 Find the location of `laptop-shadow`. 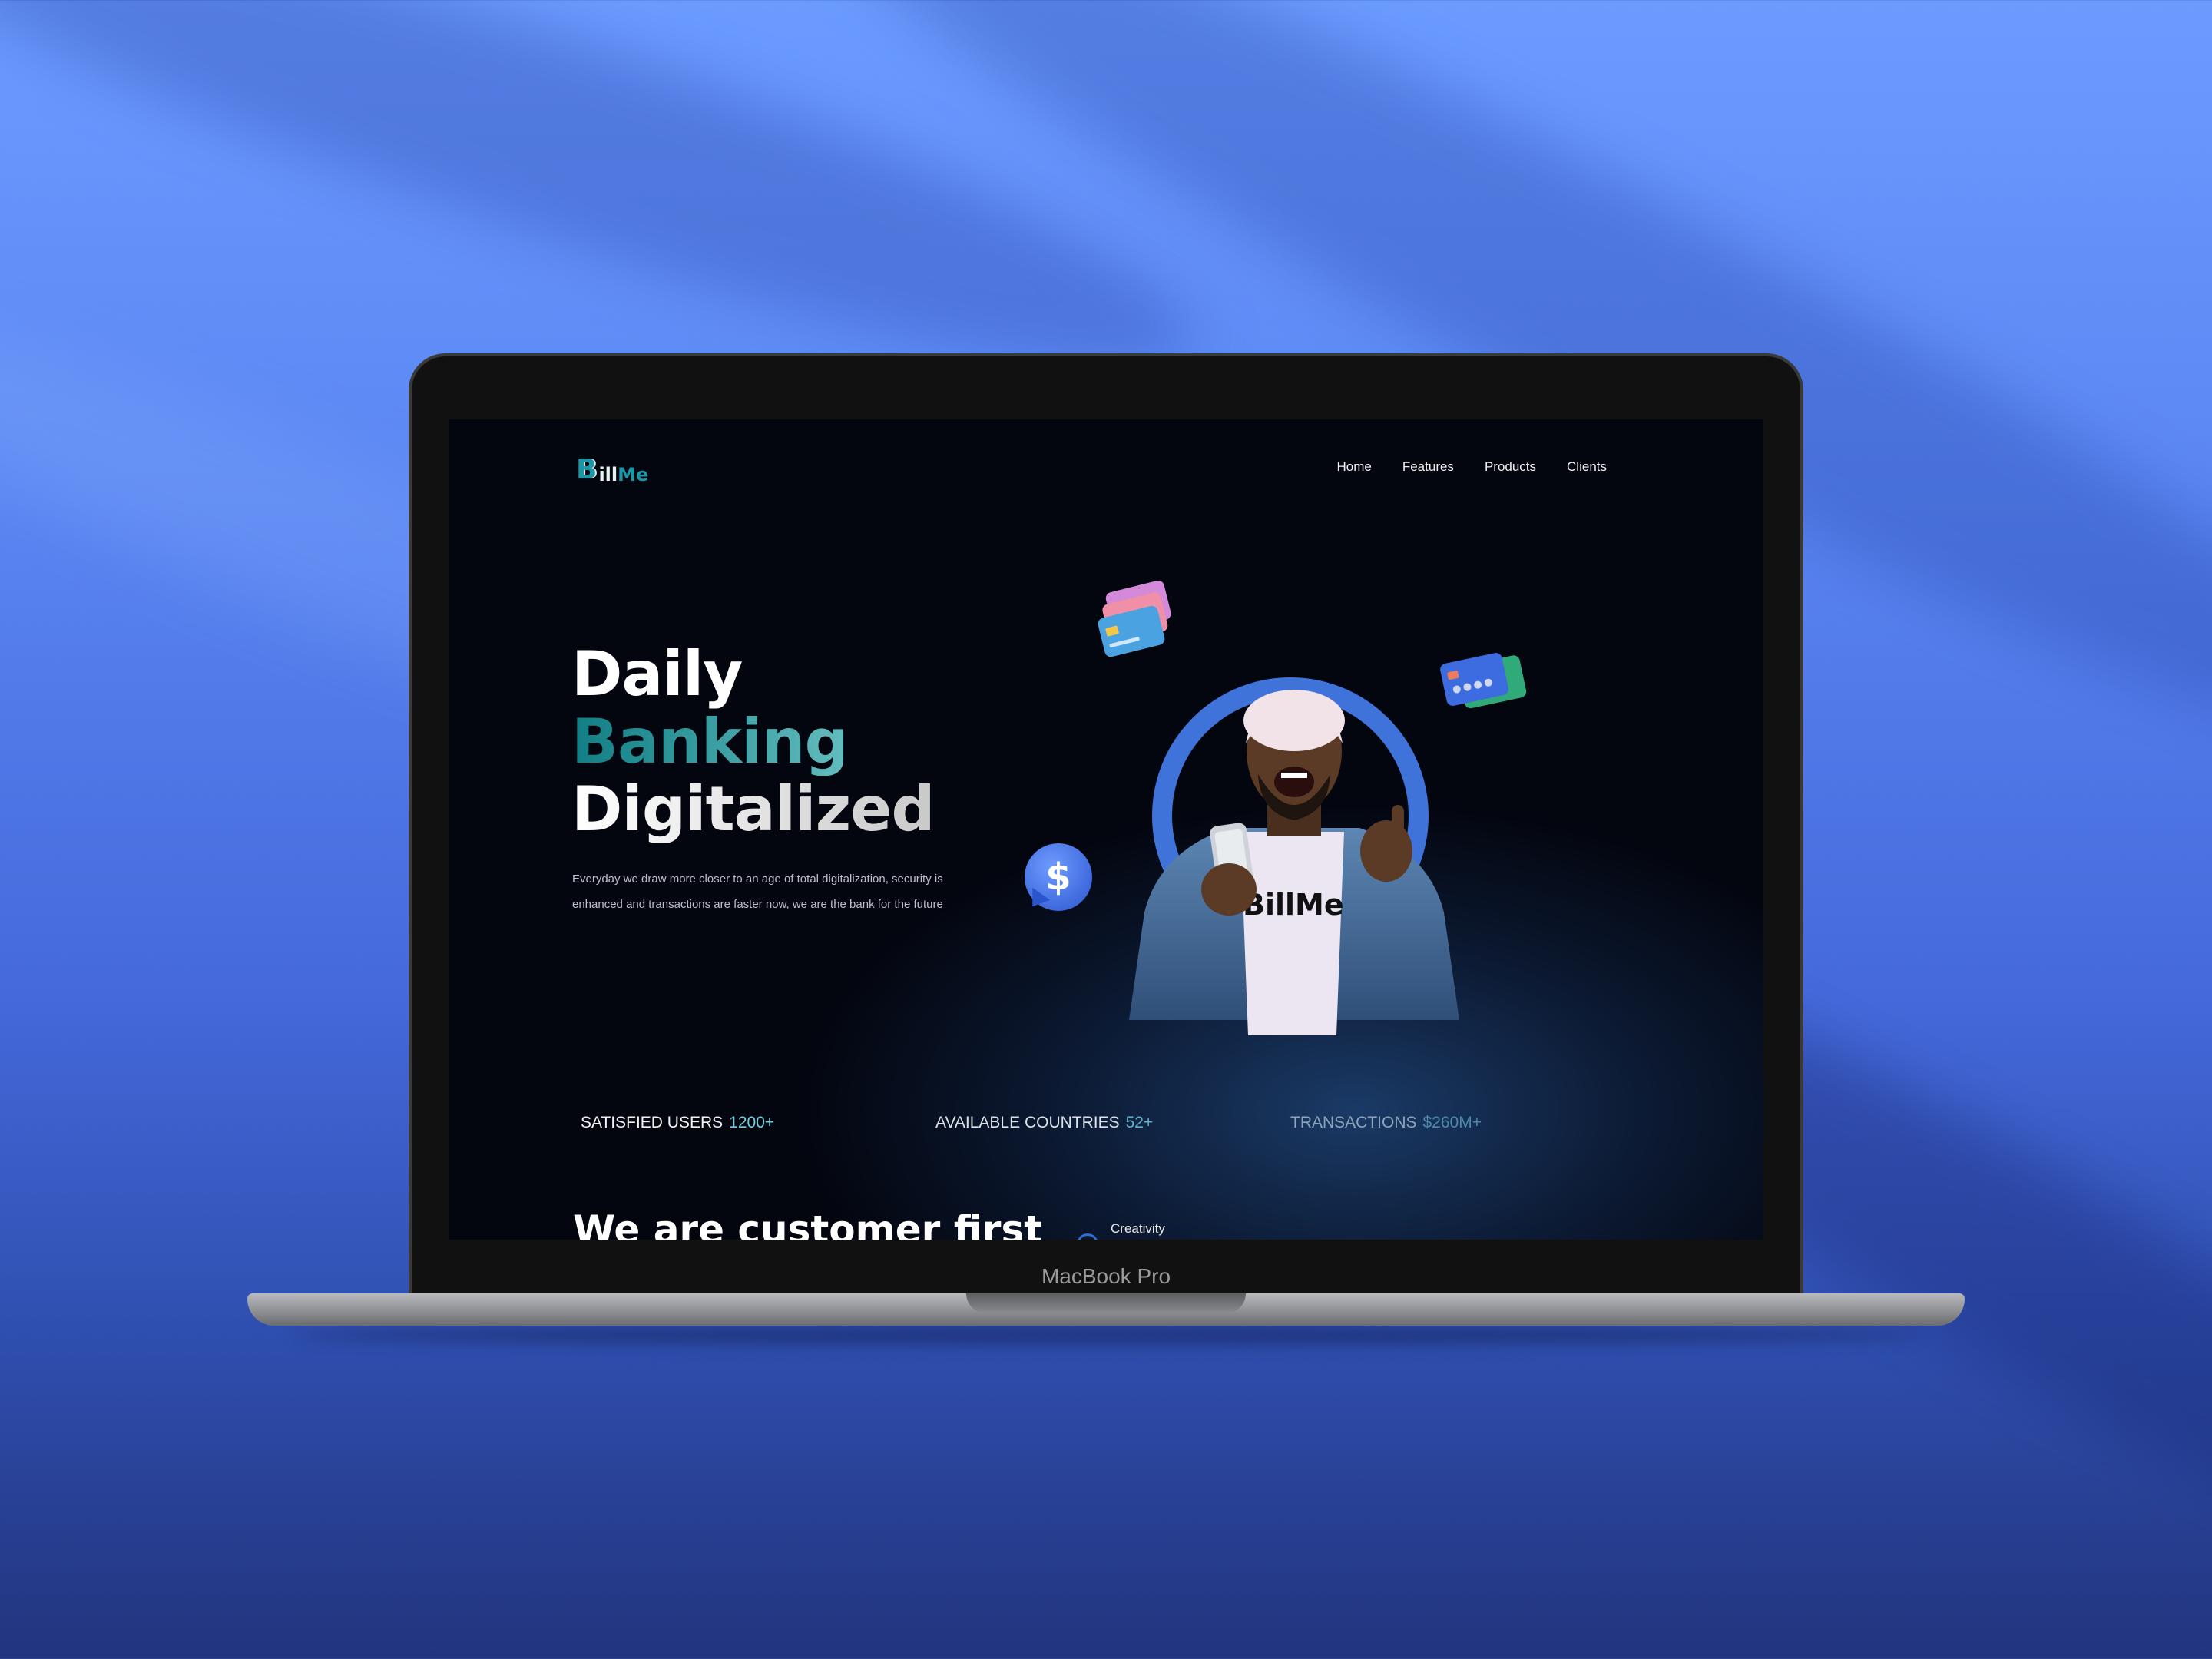

laptop-shadow is located at coordinates (1106, 1335).